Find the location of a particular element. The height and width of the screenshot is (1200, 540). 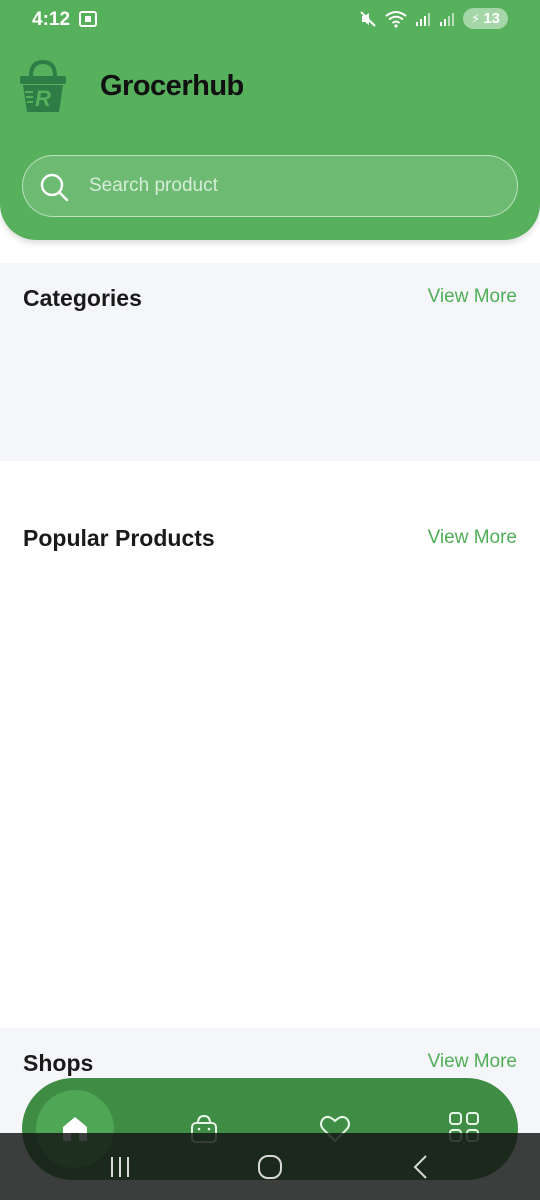

home-nav-icon is located at coordinates (270, 1167).